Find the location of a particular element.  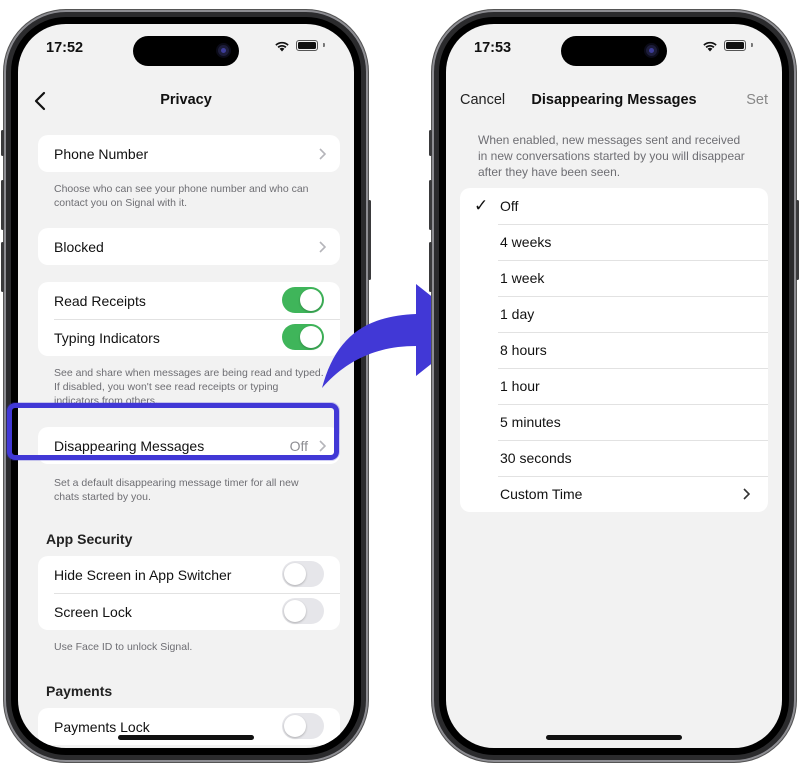

app-security-heading: App Security is located at coordinates (89, 539).